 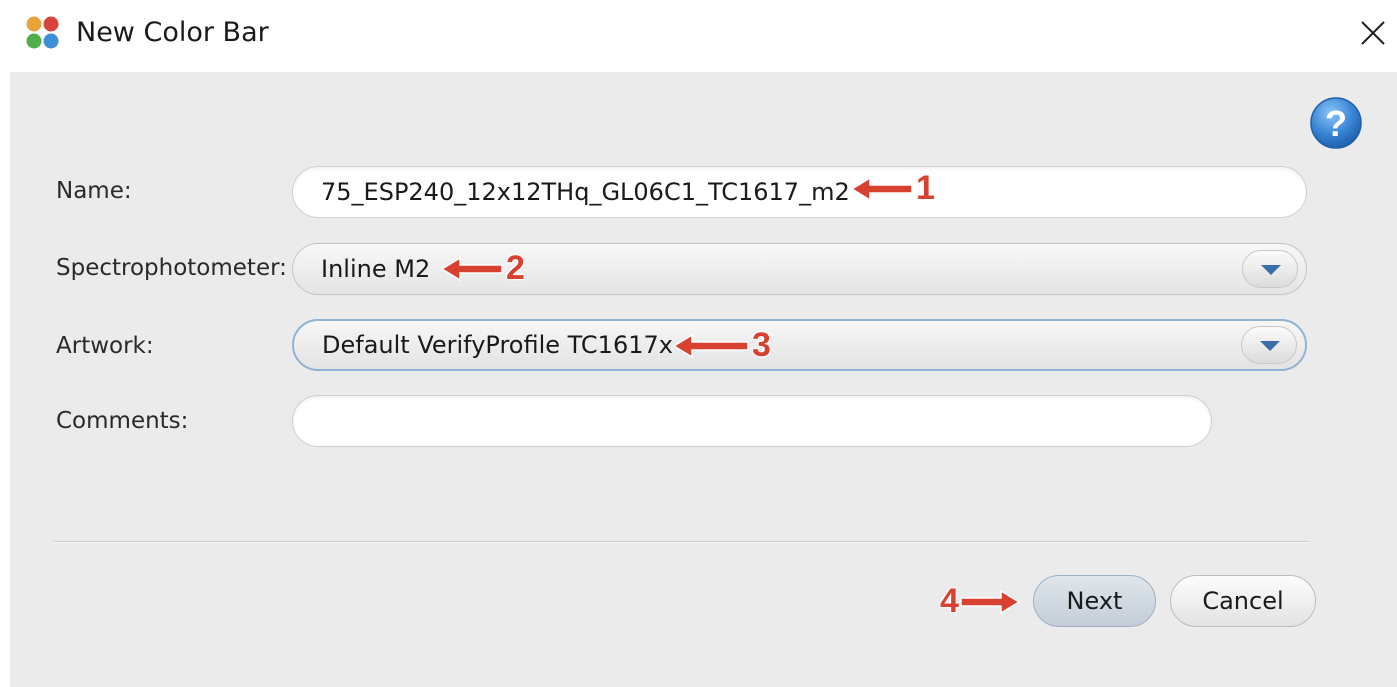 I want to click on annotation-4: 4, so click(x=980, y=601).